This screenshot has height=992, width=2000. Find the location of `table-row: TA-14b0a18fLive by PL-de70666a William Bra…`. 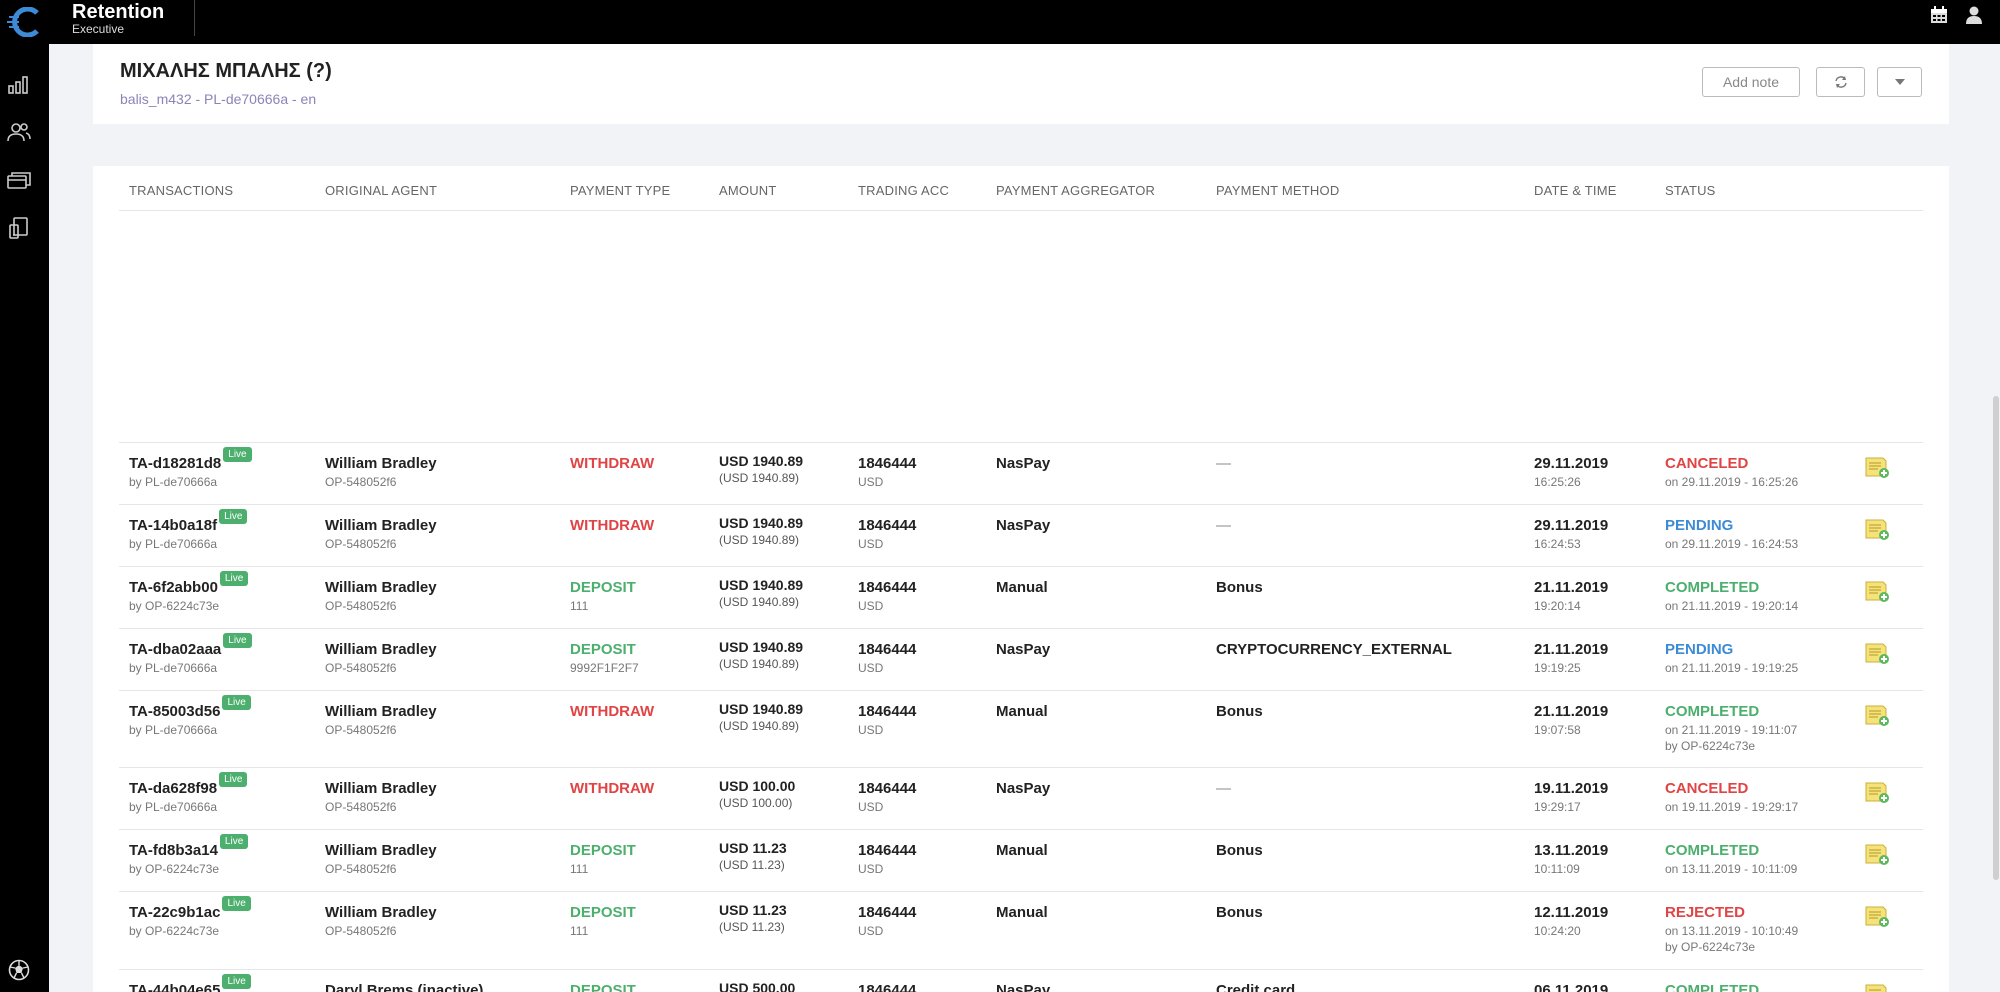

table-row: TA-14b0a18fLive by PL-de70666a William Bra… is located at coordinates (1021, 535).